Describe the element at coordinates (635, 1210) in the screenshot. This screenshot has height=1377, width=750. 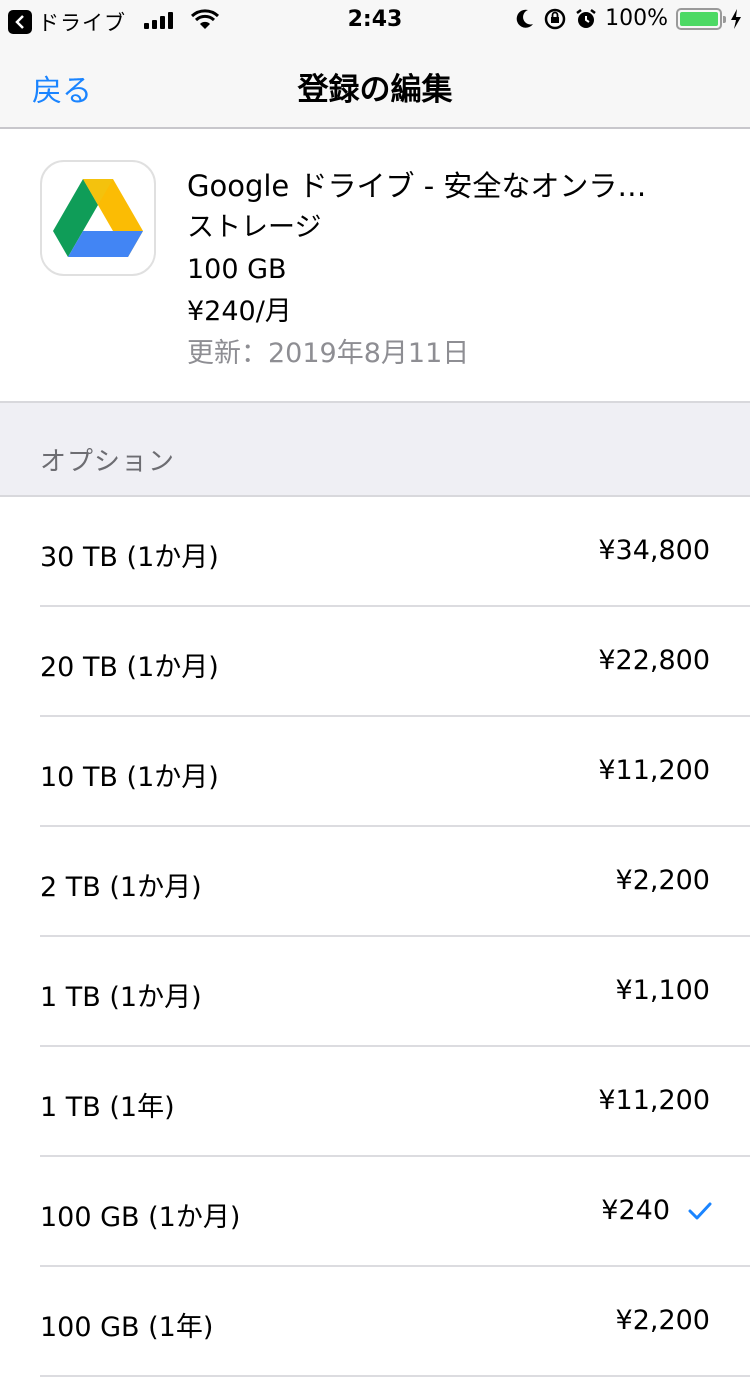
I see `option-price: ¥240` at that location.